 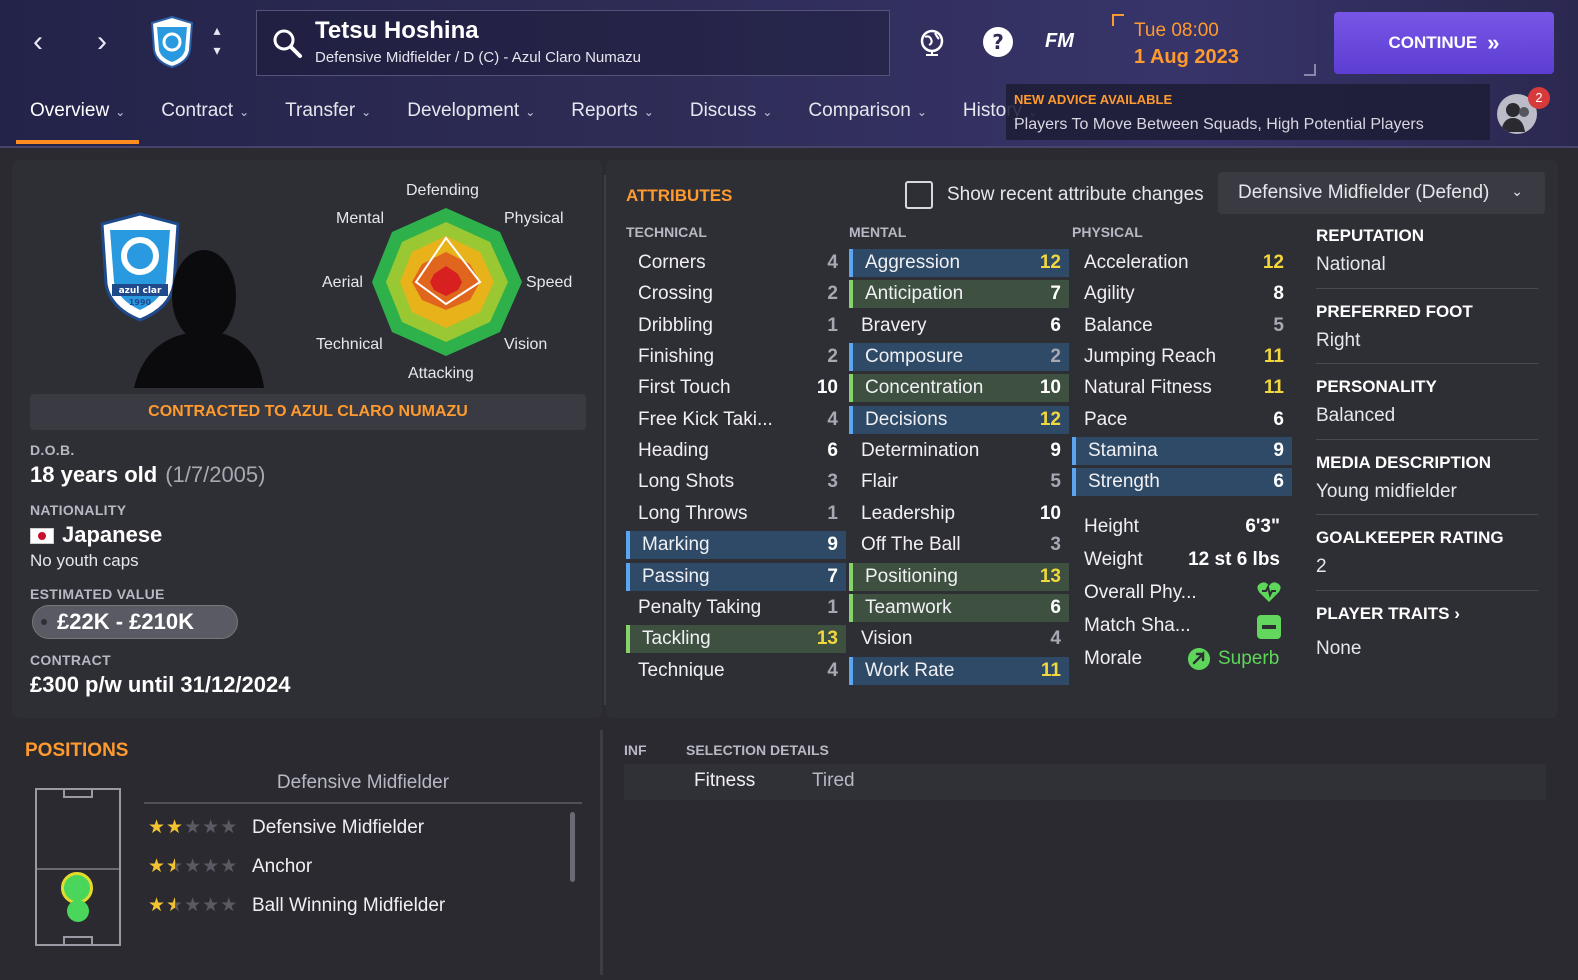 What do you see at coordinates (932, 42) in the screenshot?
I see `globe-icon` at bounding box center [932, 42].